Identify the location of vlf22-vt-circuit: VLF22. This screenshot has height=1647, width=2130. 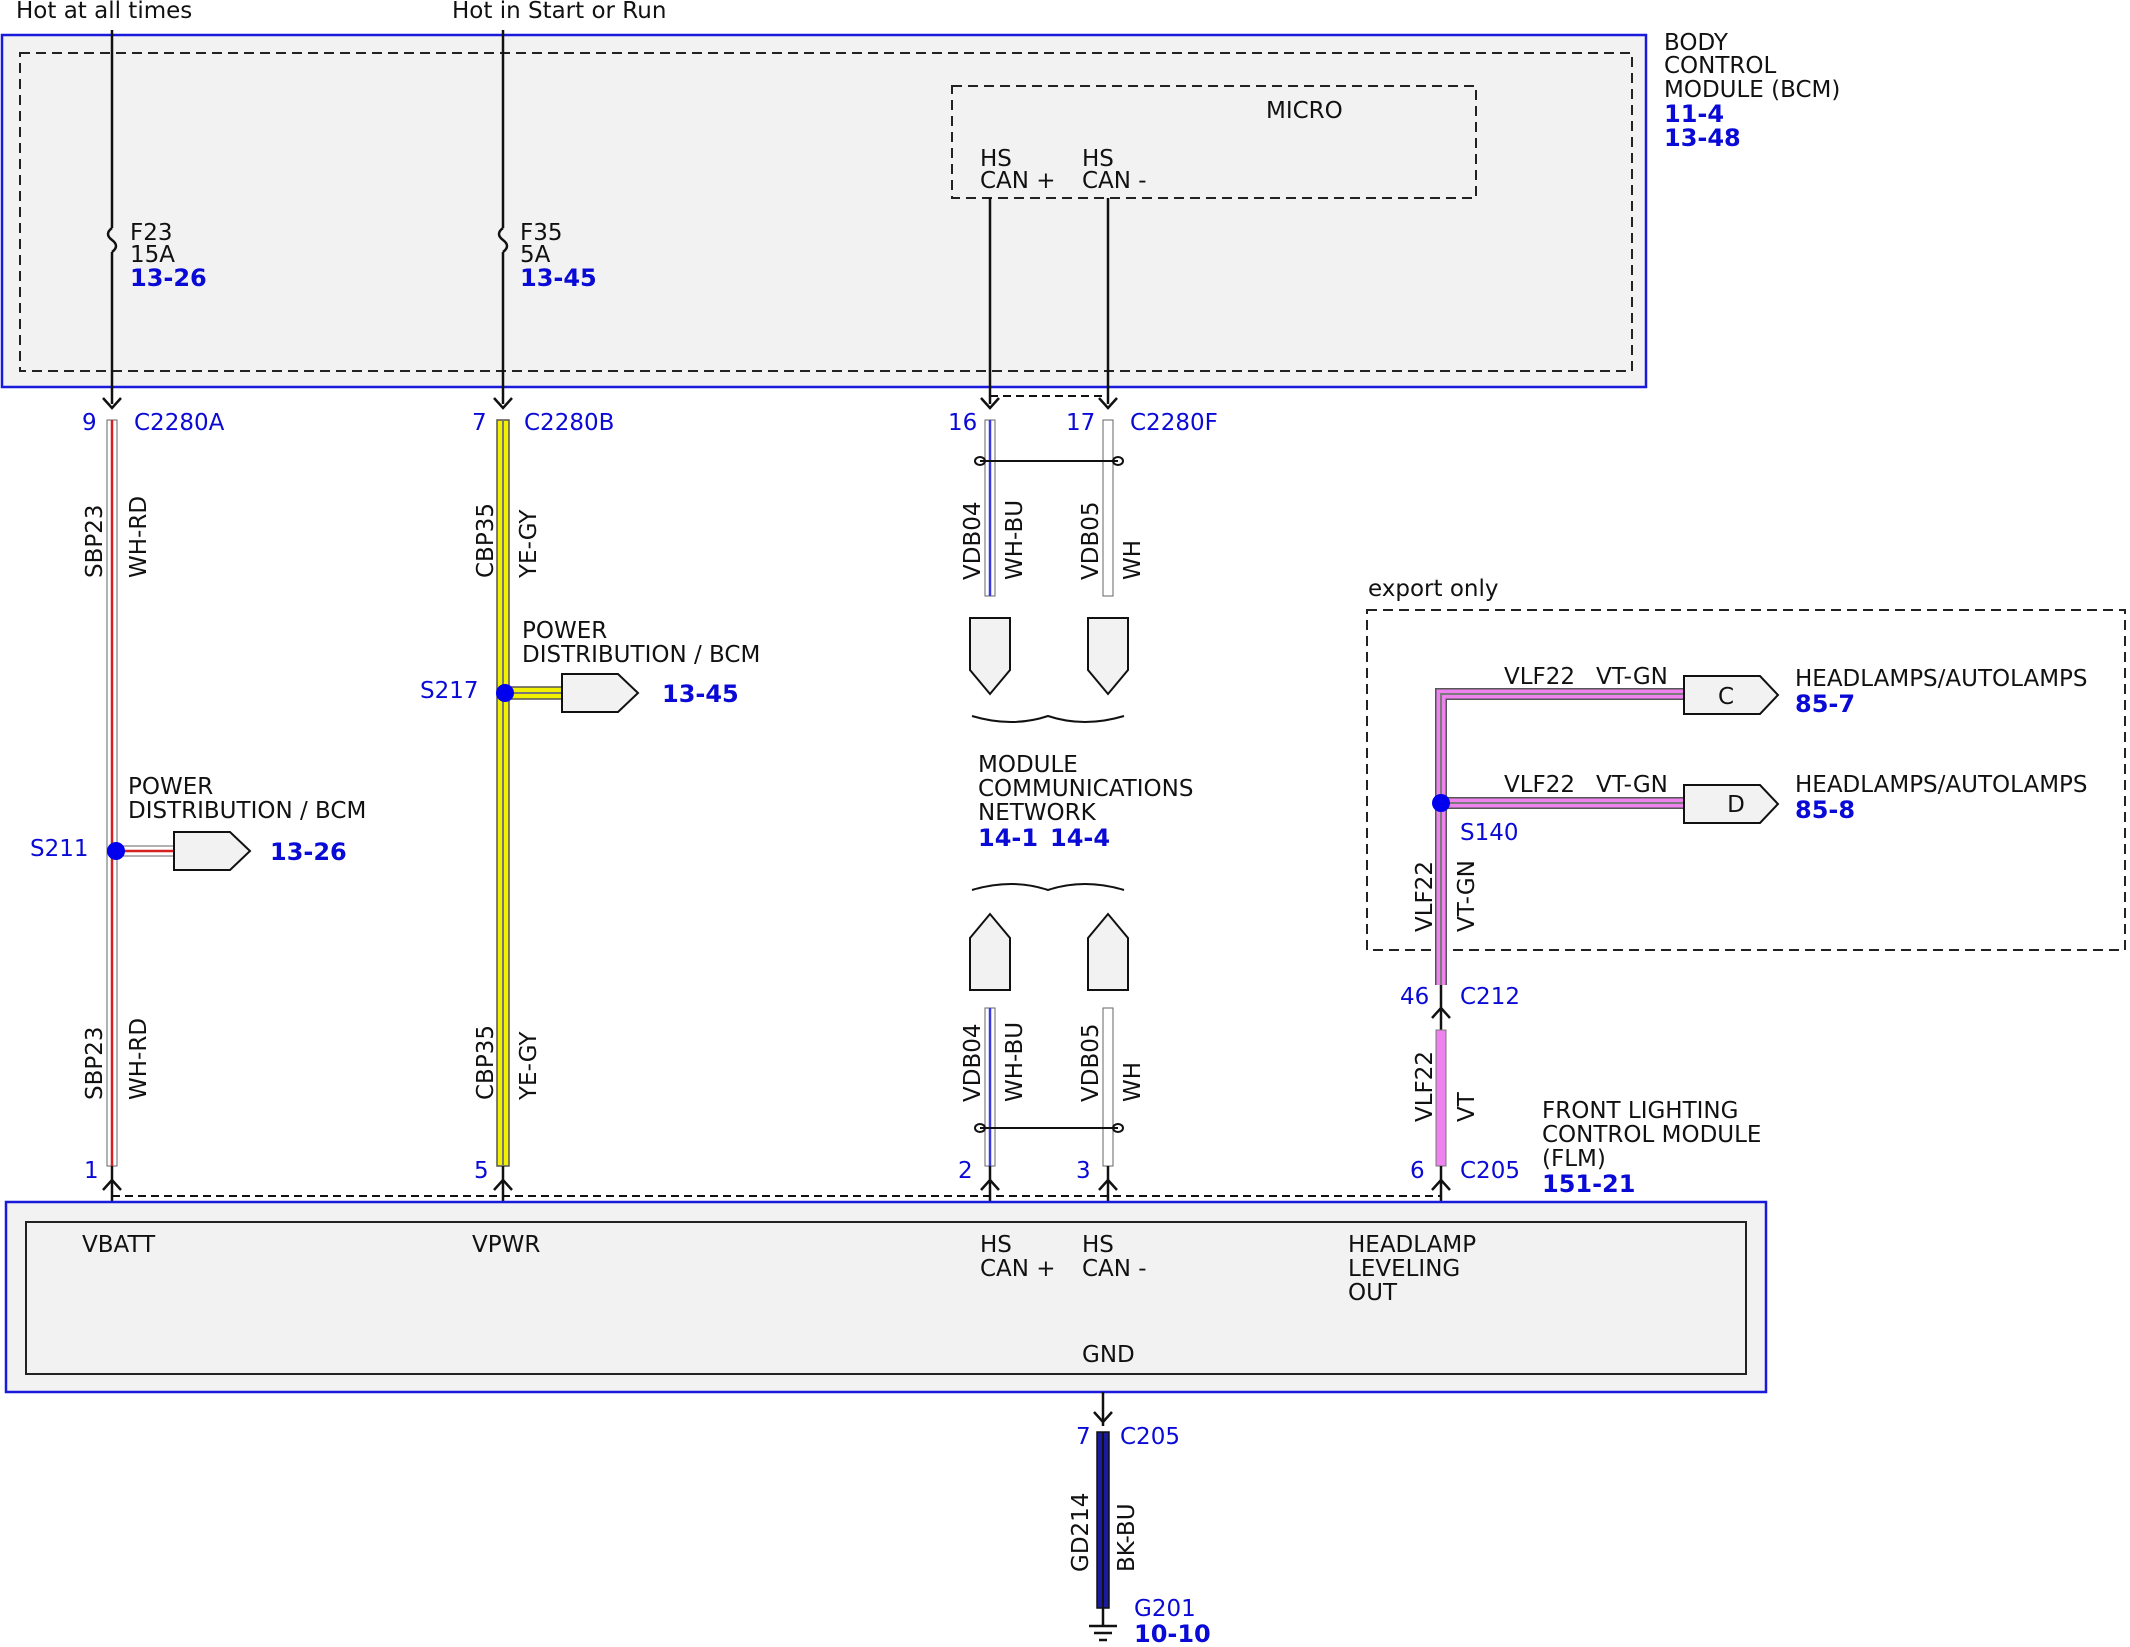
(1425, 1086).